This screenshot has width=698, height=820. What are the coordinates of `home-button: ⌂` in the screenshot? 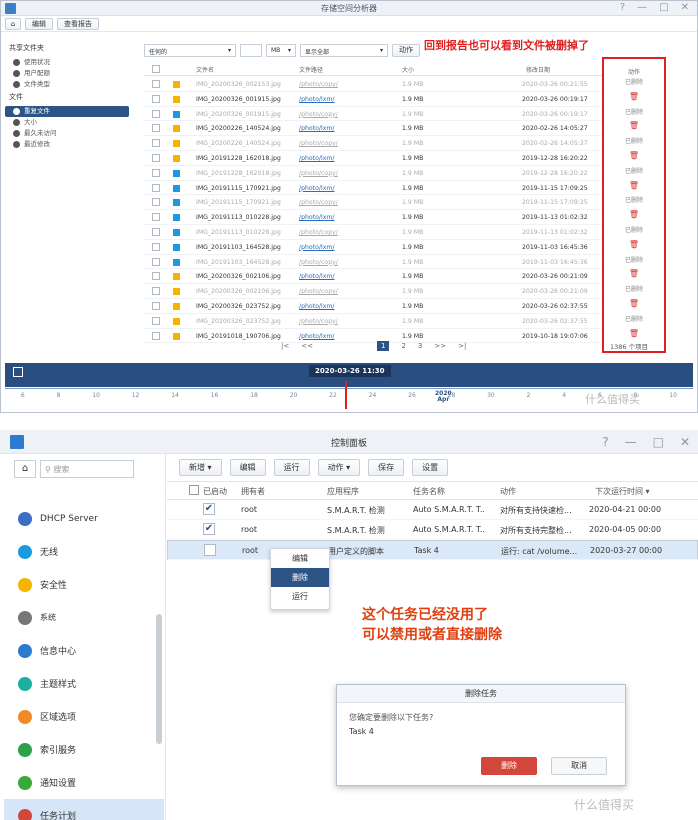 It's located at (25, 469).